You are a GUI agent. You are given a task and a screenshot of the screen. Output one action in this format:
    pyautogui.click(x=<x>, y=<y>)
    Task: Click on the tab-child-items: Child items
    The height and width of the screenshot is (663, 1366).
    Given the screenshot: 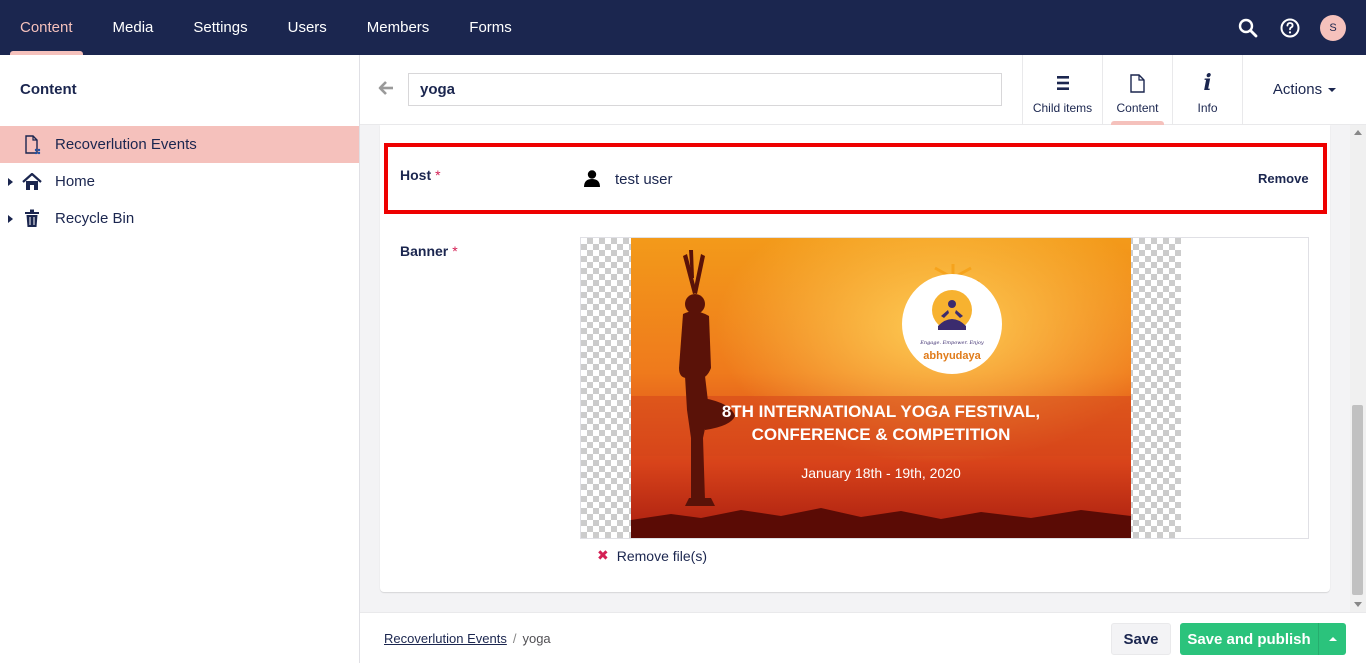 What is the action you would take?
    pyautogui.click(x=1062, y=89)
    